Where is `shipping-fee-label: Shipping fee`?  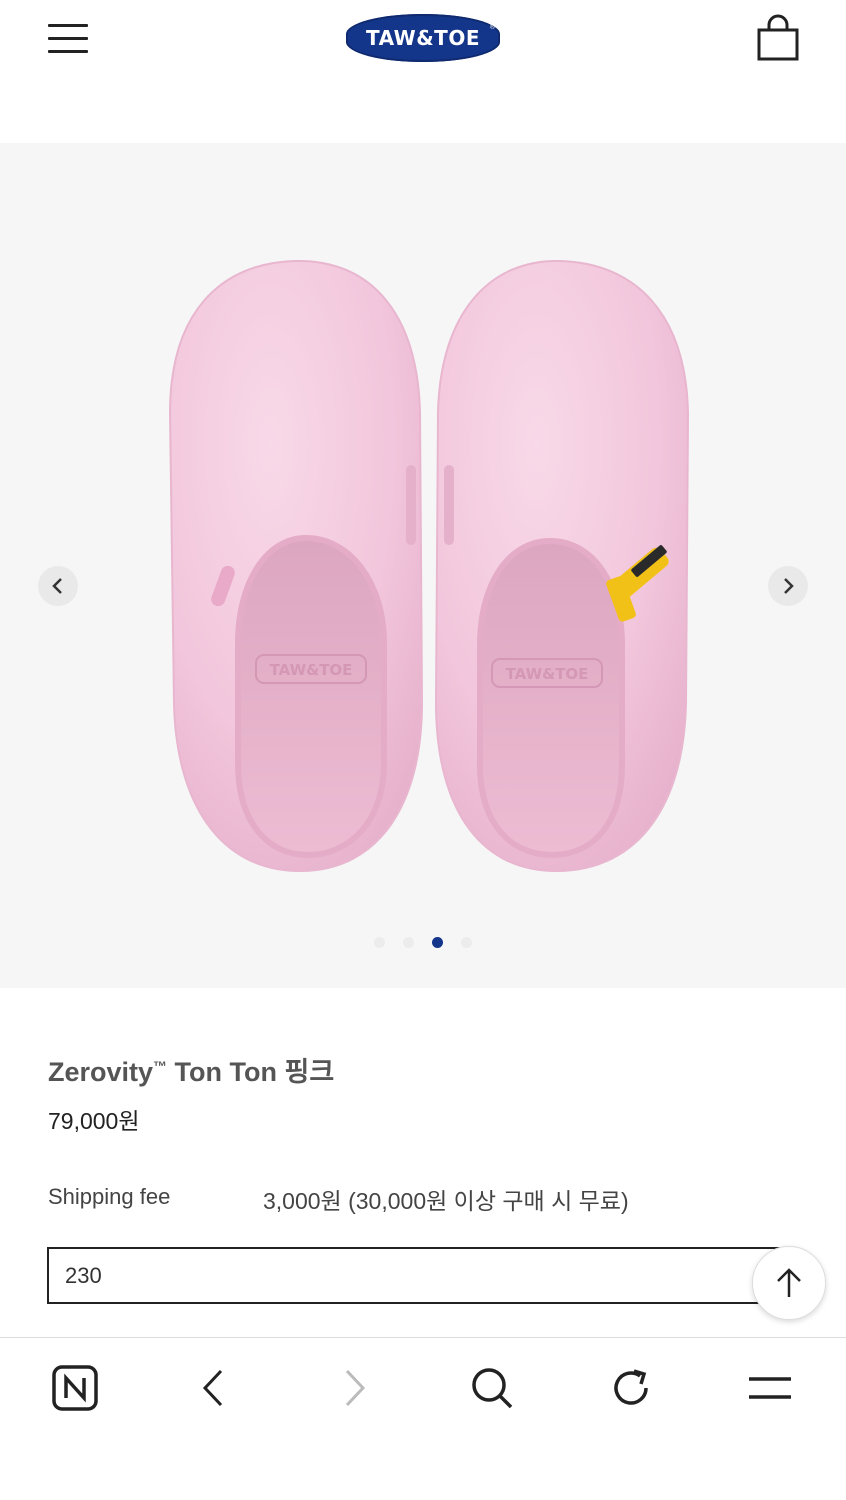
shipping-fee-label: Shipping fee is located at coordinates (109, 1196).